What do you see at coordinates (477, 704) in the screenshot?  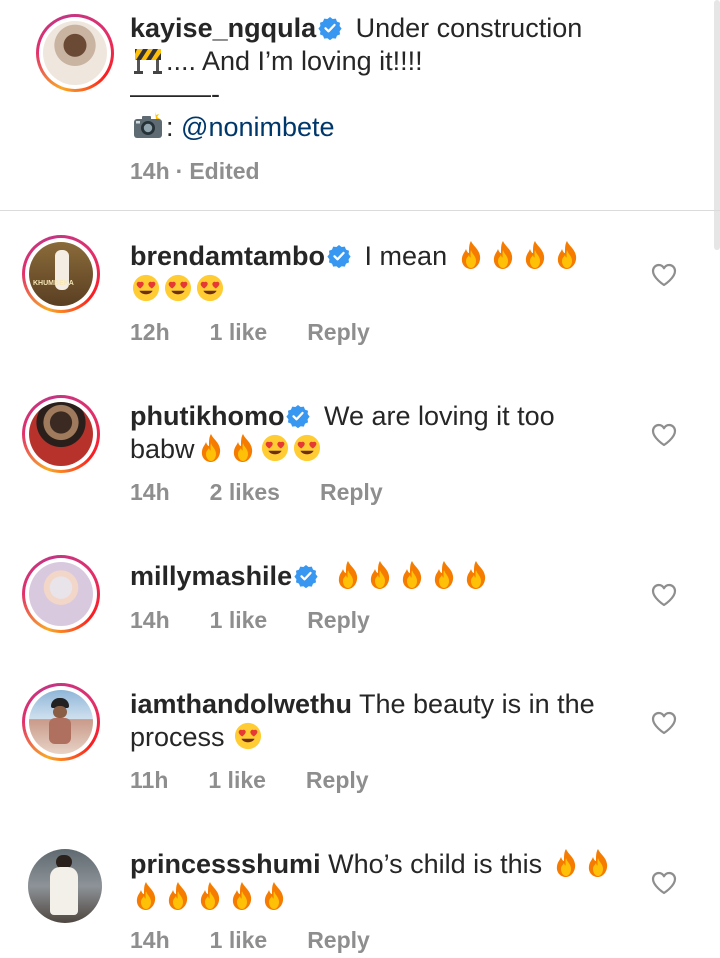 I see `comment-body: The beauty is in the` at bounding box center [477, 704].